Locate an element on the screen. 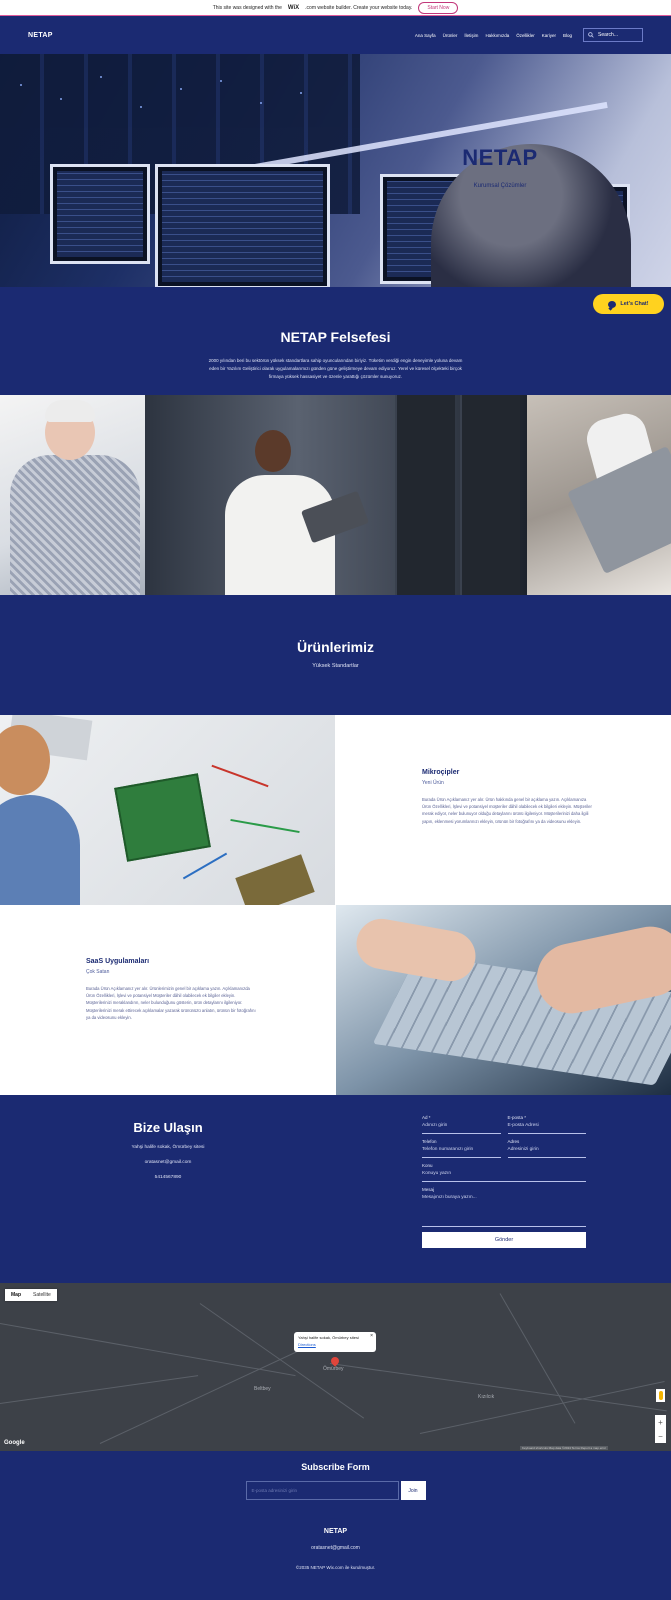 The image size is (671, 1600). start-now-button: Start Now is located at coordinates (438, 7).